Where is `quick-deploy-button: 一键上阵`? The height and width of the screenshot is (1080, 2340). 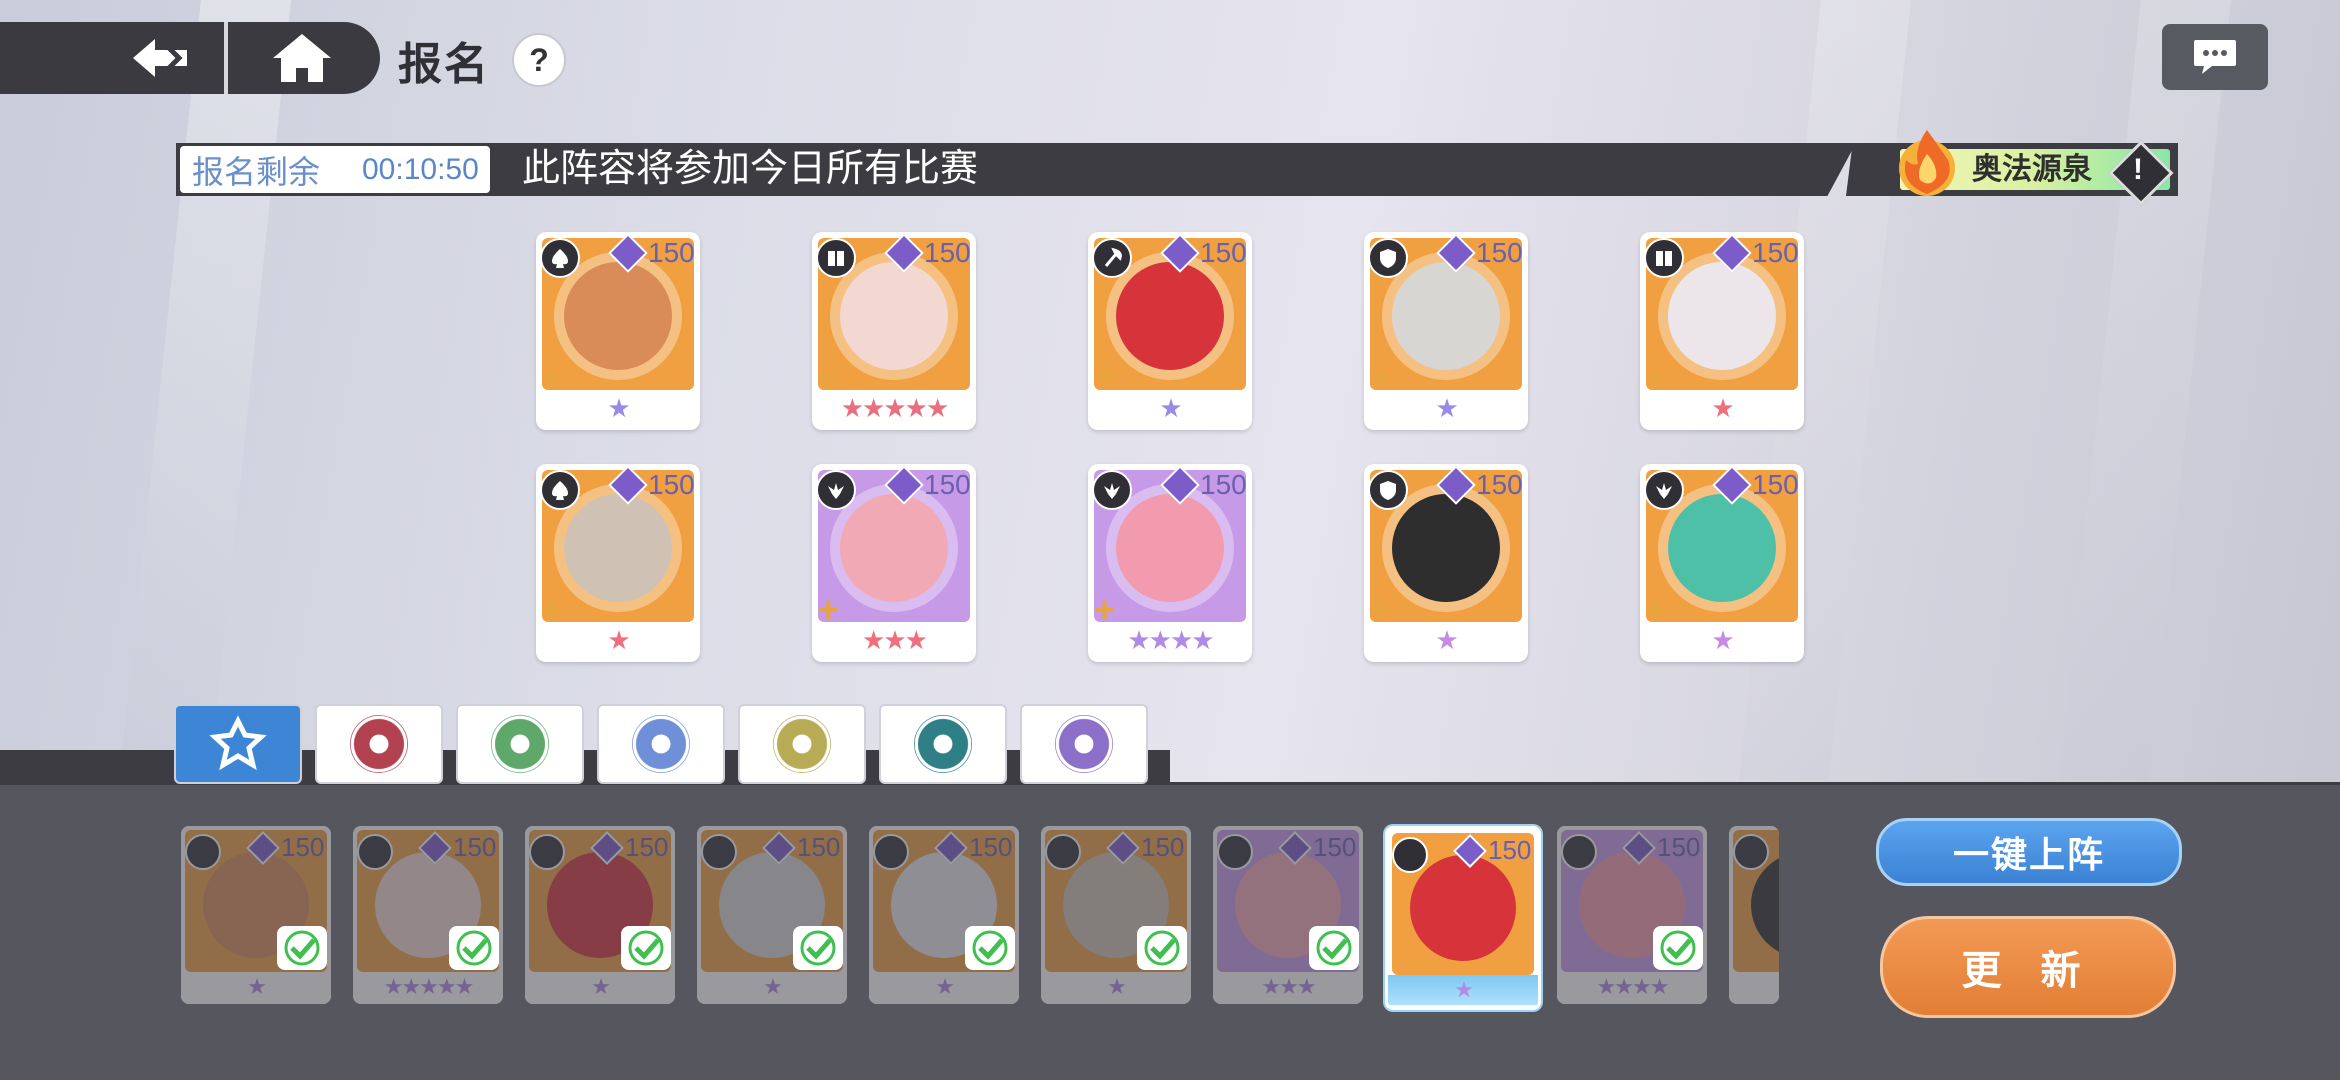
quick-deploy-button: 一键上阵 is located at coordinates (2029, 852).